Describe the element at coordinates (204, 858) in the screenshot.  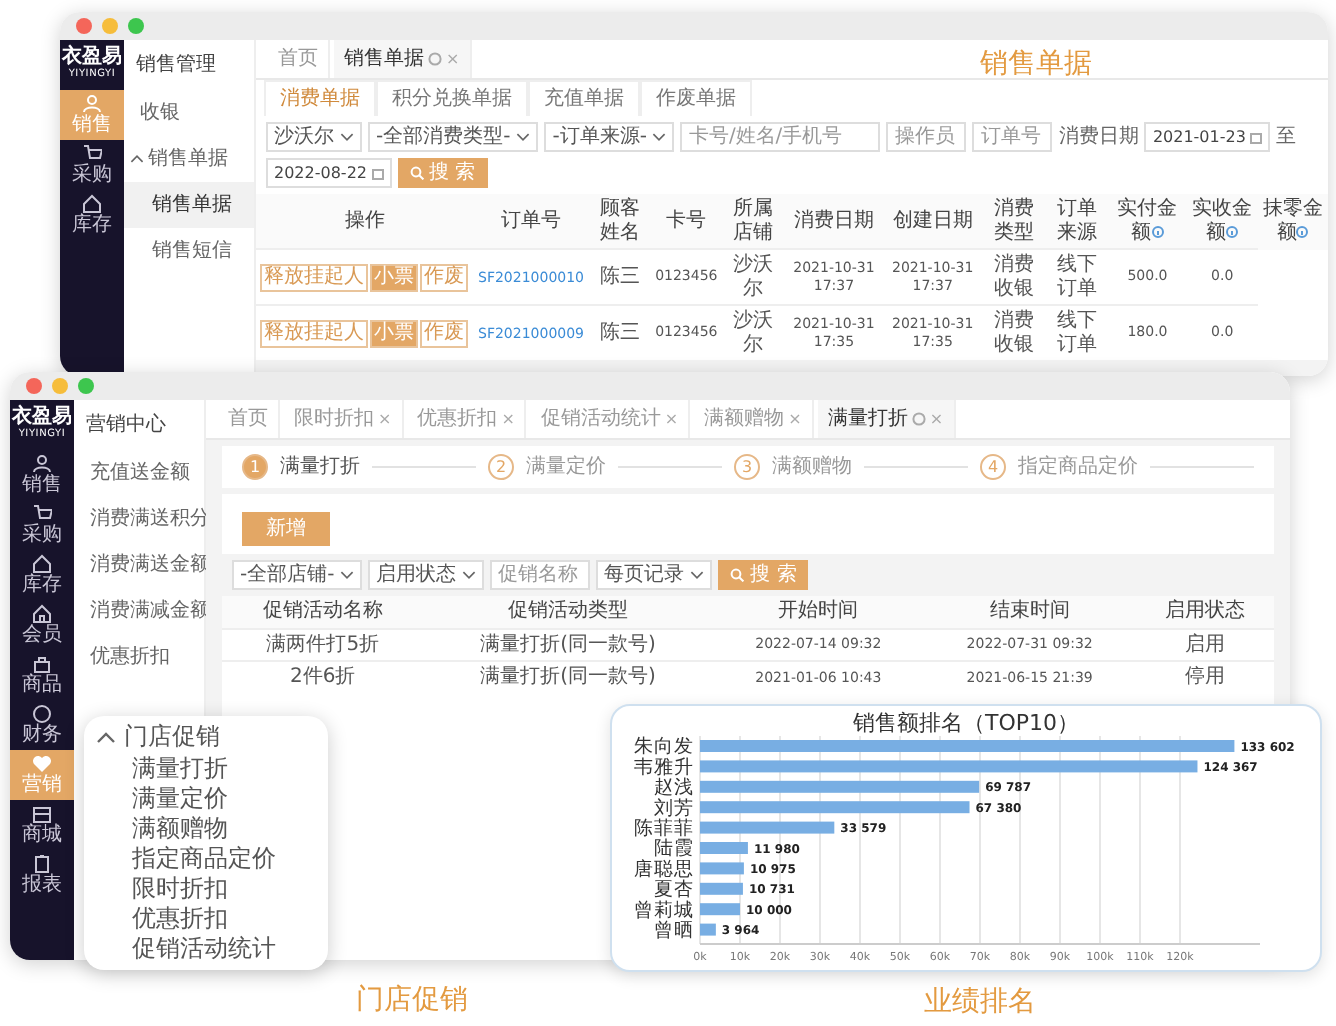
I see `menu-item: 指定商品定价` at that location.